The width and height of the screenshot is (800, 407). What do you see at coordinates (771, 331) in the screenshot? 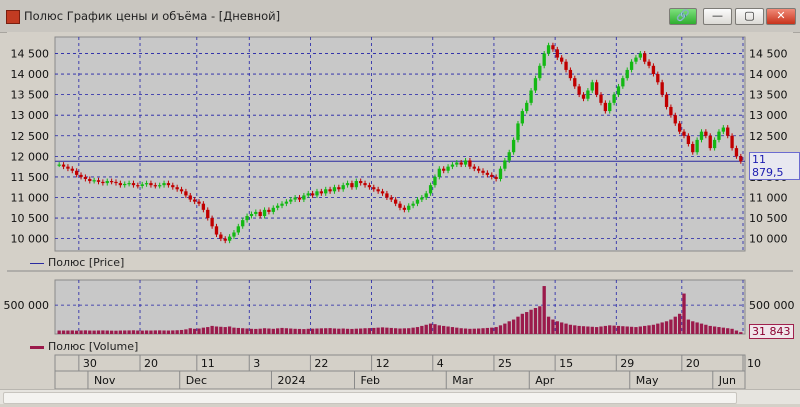
I see `volume-last-value: 31 843` at bounding box center [771, 331].